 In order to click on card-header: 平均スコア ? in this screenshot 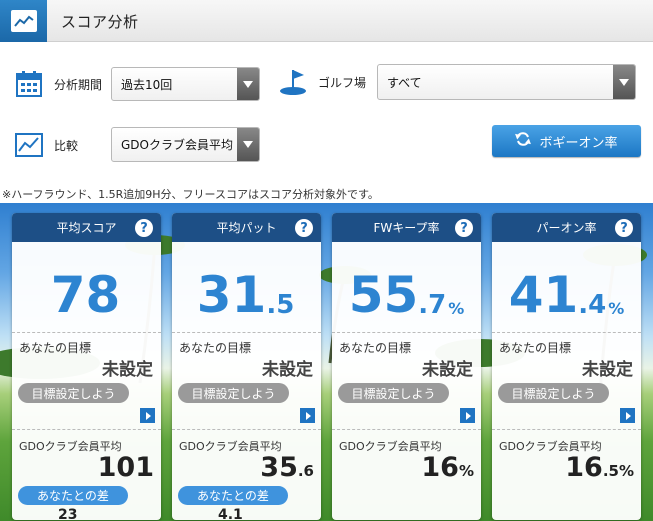, I will do `click(86, 227)`.